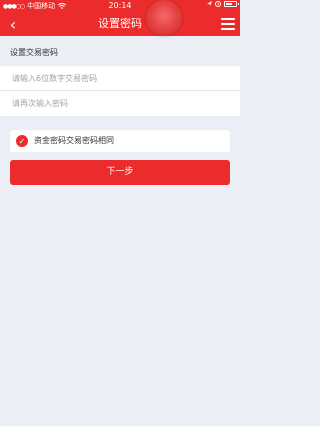 The width and height of the screenshot is (320, 426). I want to click on password-field-row, so click(120, 78).